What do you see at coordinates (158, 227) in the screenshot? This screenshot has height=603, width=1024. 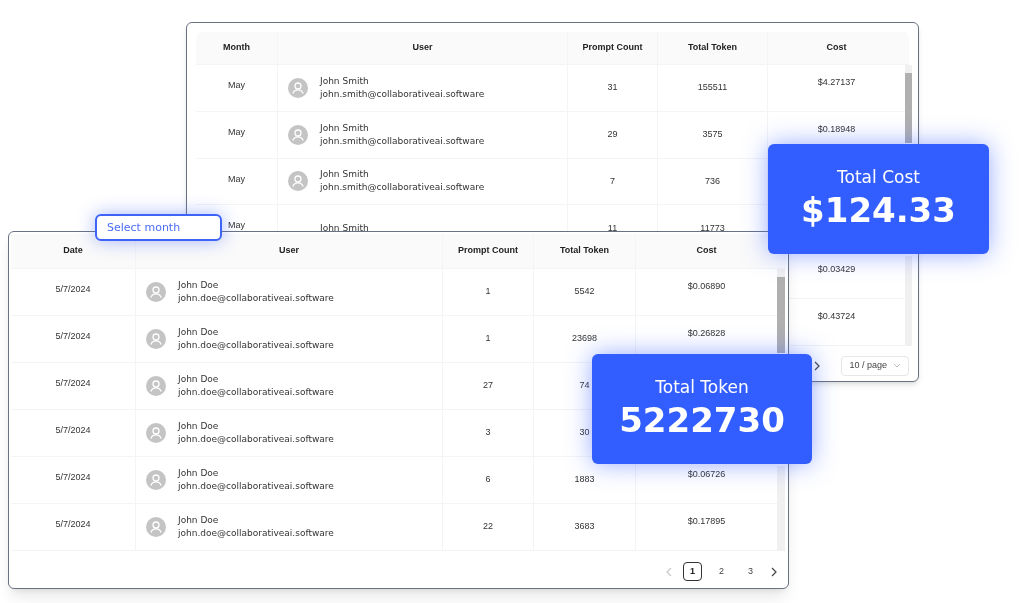 I see `month-select-field: Select month` at bounding box center [158, 227].